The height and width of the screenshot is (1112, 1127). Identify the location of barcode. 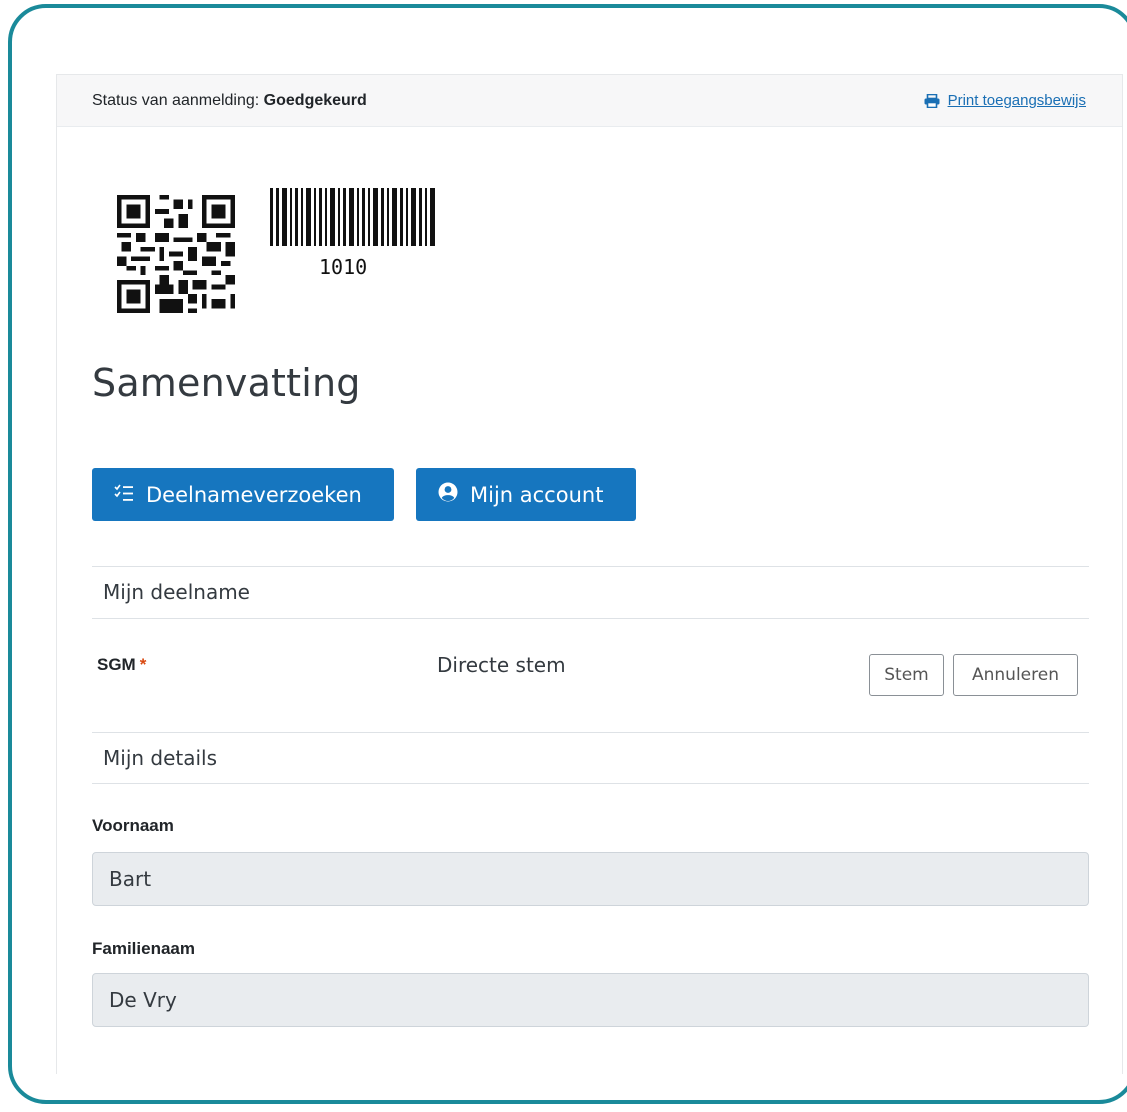
(352, 219).